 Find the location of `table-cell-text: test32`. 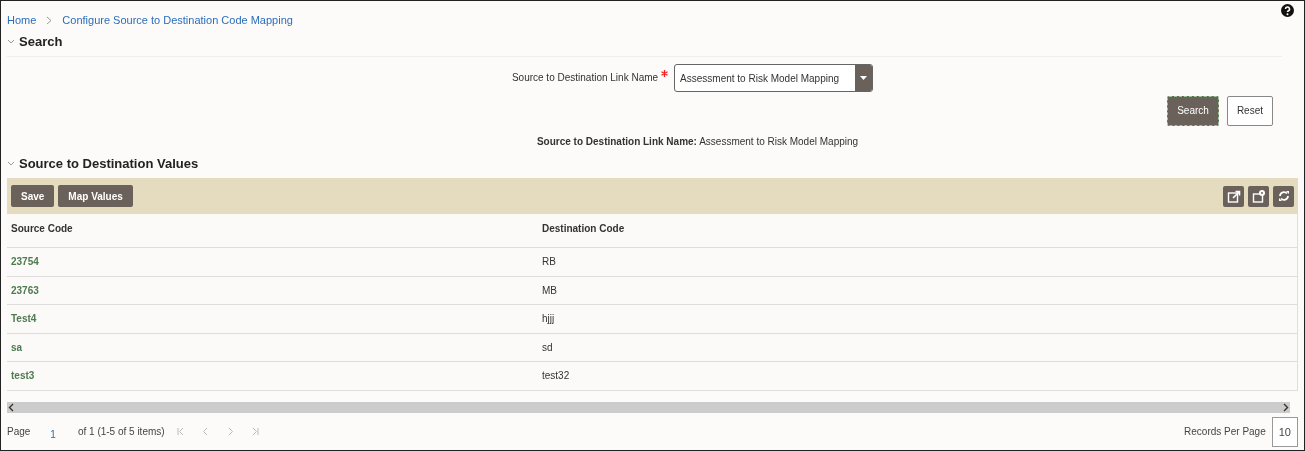

table-cell-text: test32 is located at coordinates (556, 376).